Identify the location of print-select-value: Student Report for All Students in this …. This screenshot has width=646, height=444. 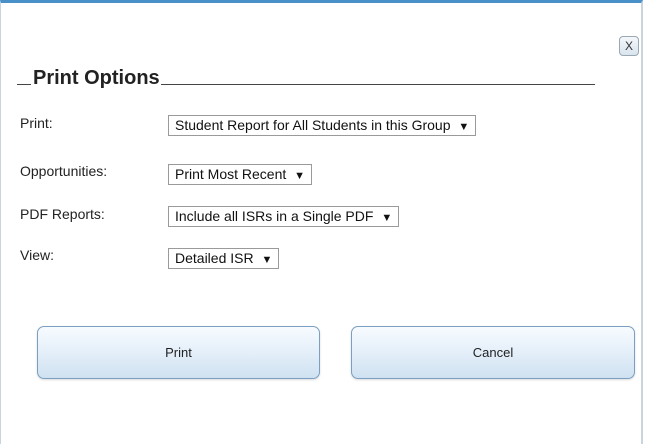
(313, 125).